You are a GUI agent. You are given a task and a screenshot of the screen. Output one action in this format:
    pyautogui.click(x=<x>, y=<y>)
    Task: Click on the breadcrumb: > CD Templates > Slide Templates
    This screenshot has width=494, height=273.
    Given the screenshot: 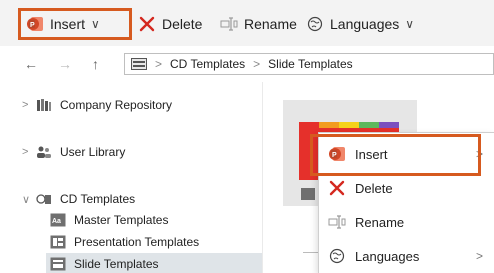 What is the action you would take?
    pyautogui.click(x=309, y=64)
    